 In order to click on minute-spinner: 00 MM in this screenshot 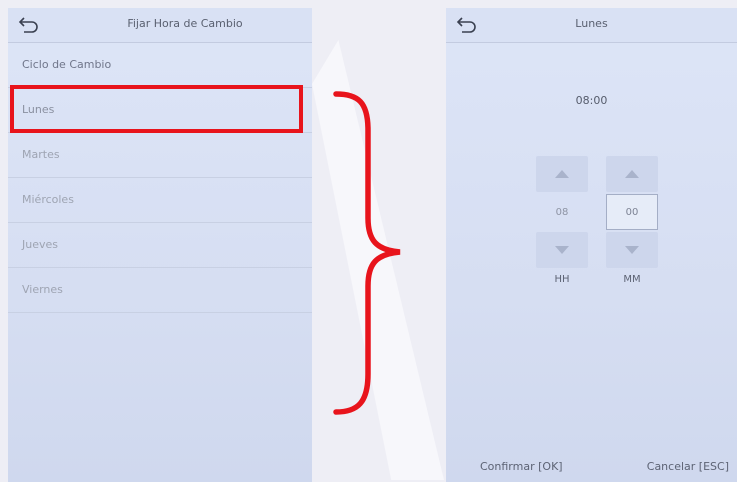, I will do `click(632, 220)`.